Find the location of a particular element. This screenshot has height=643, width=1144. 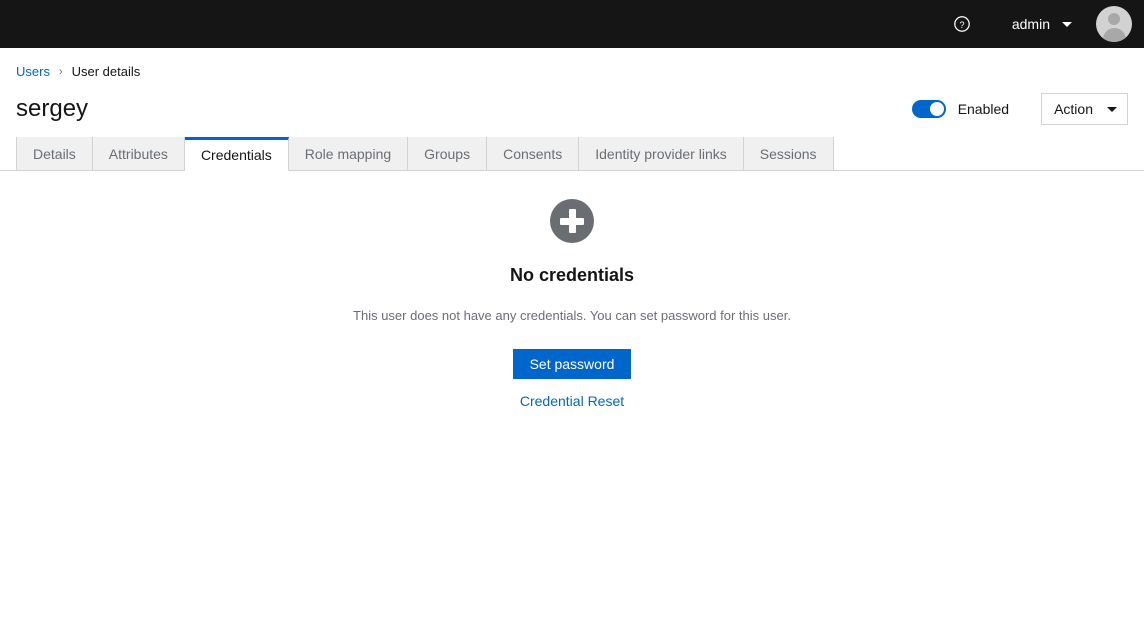

page-title: sergey is located at coordinates (52, 108).